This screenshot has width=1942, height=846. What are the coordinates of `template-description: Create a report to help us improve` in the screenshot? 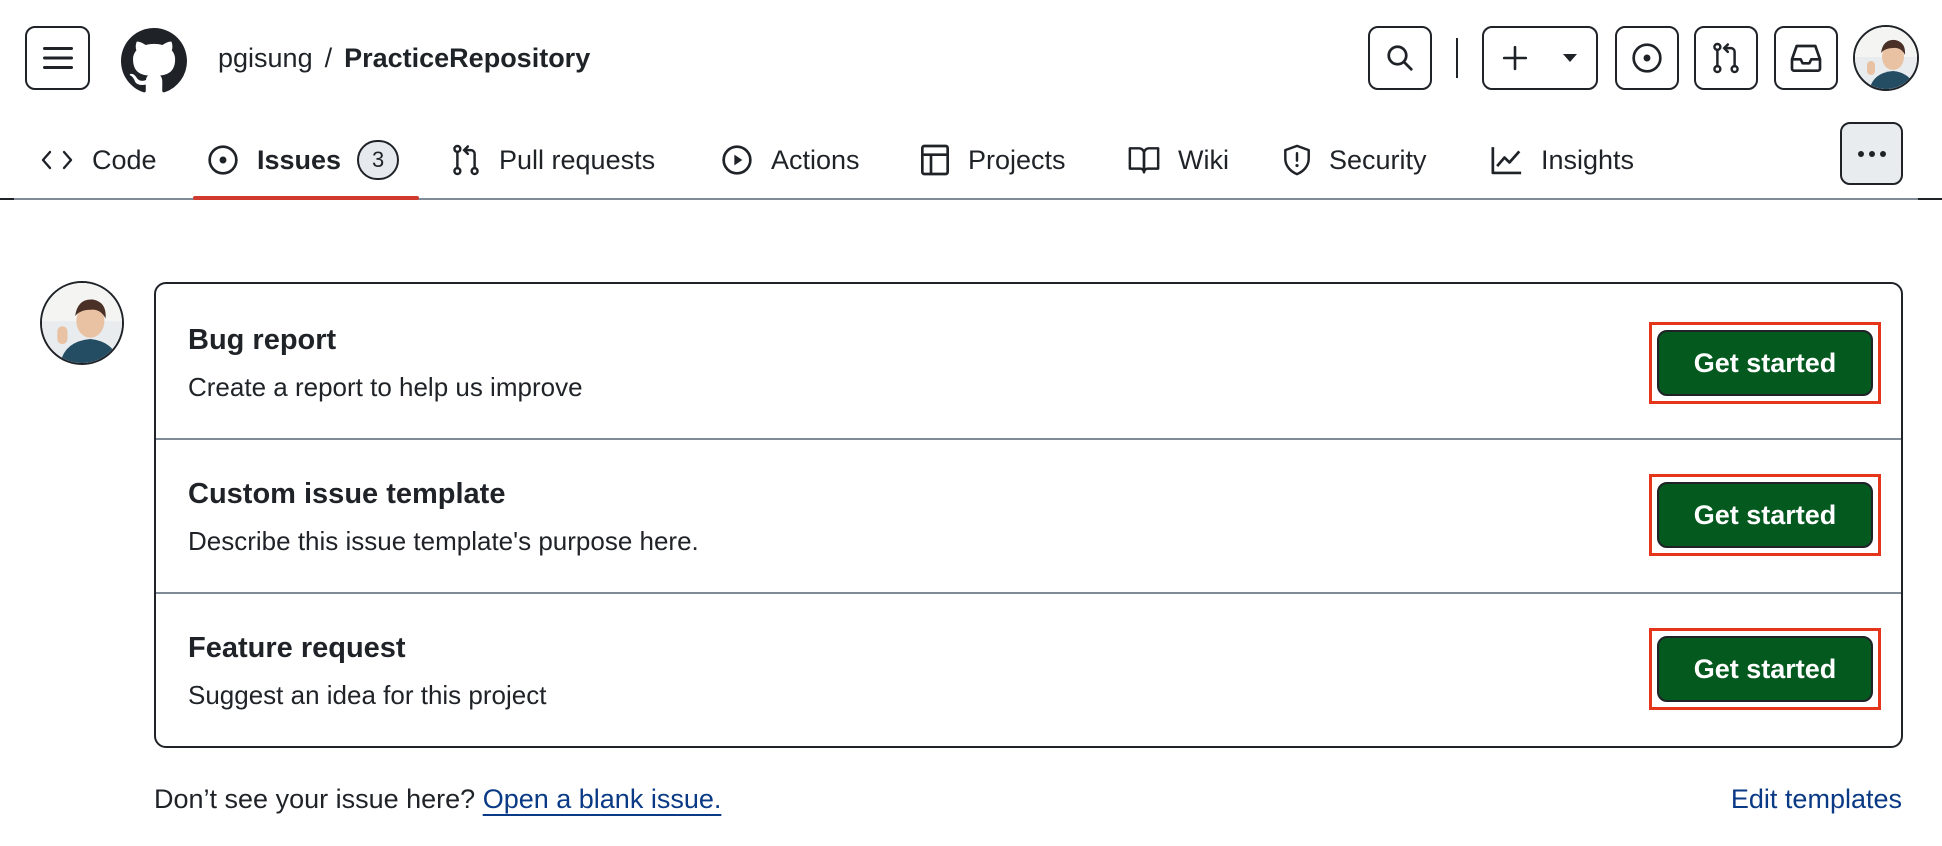 It's located at (385, 387).